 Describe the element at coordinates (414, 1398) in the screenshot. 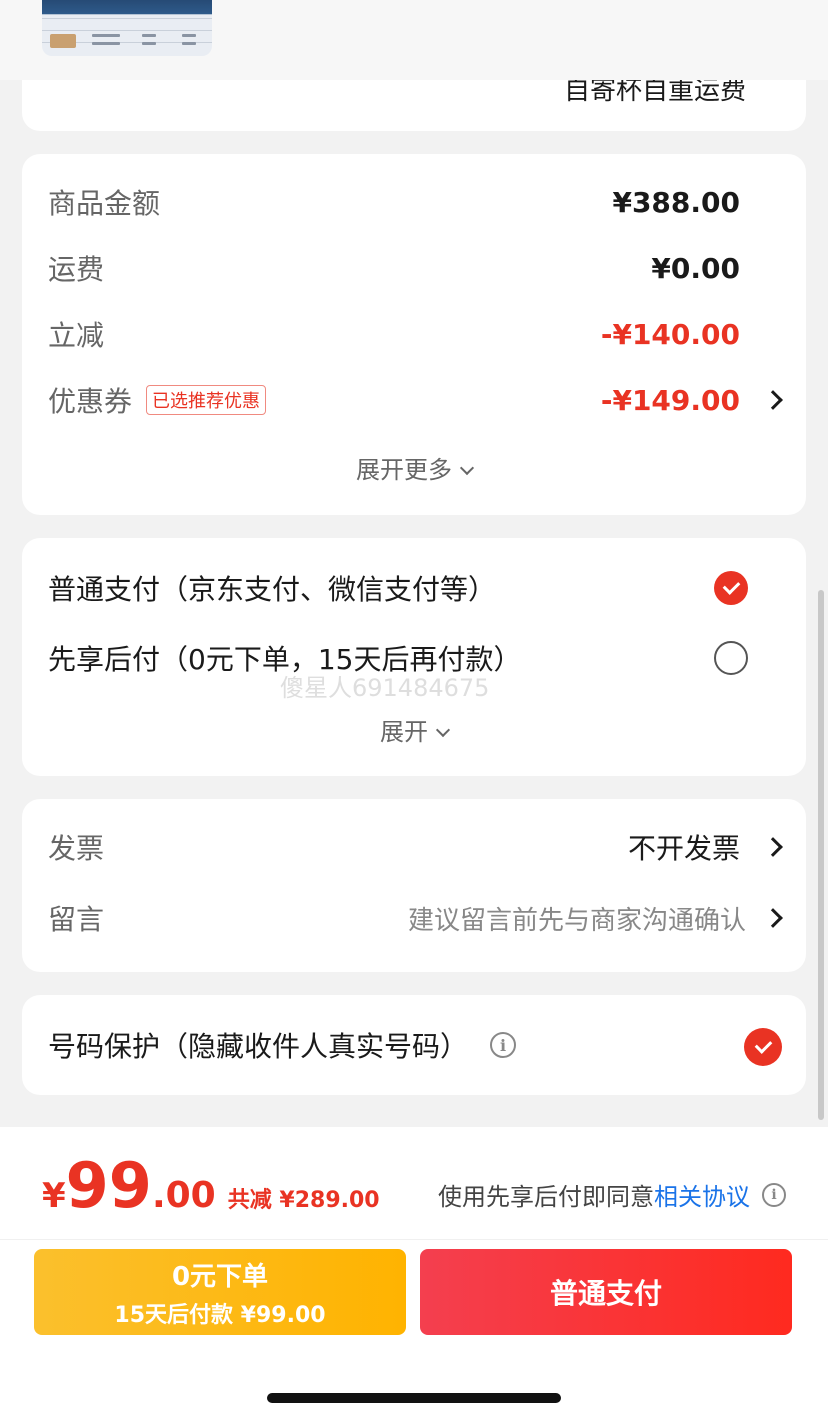

I see `home-indicator` at that location.